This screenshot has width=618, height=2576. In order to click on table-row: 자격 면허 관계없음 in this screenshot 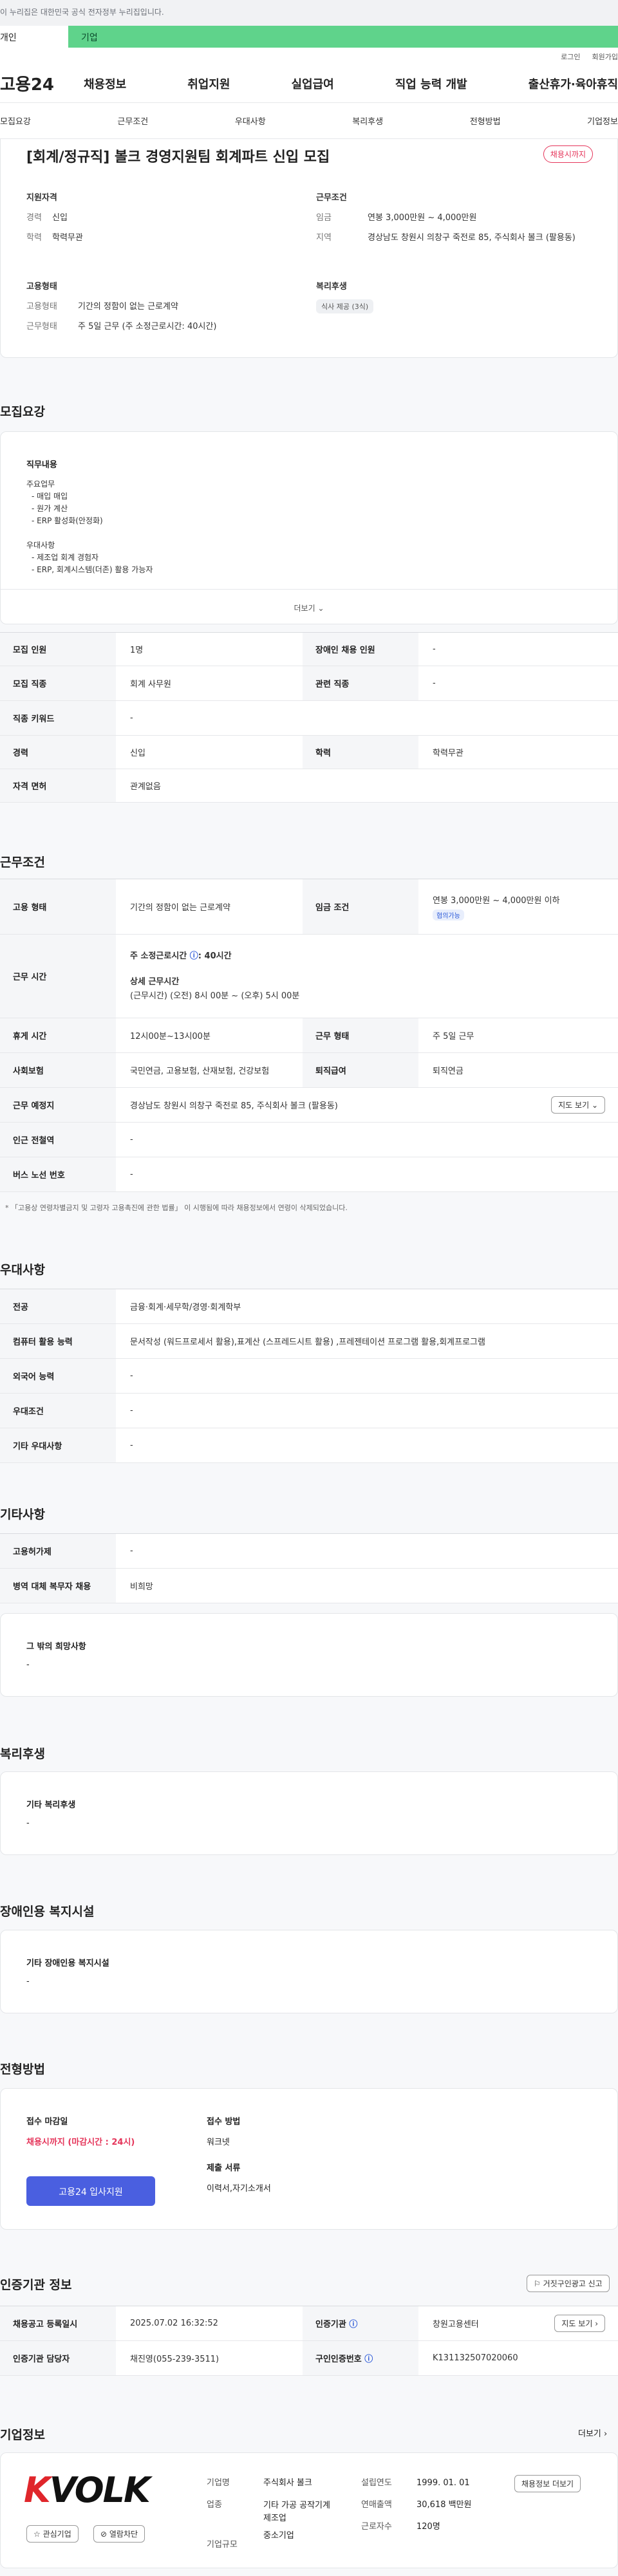, I will do `click(309, 786)`.